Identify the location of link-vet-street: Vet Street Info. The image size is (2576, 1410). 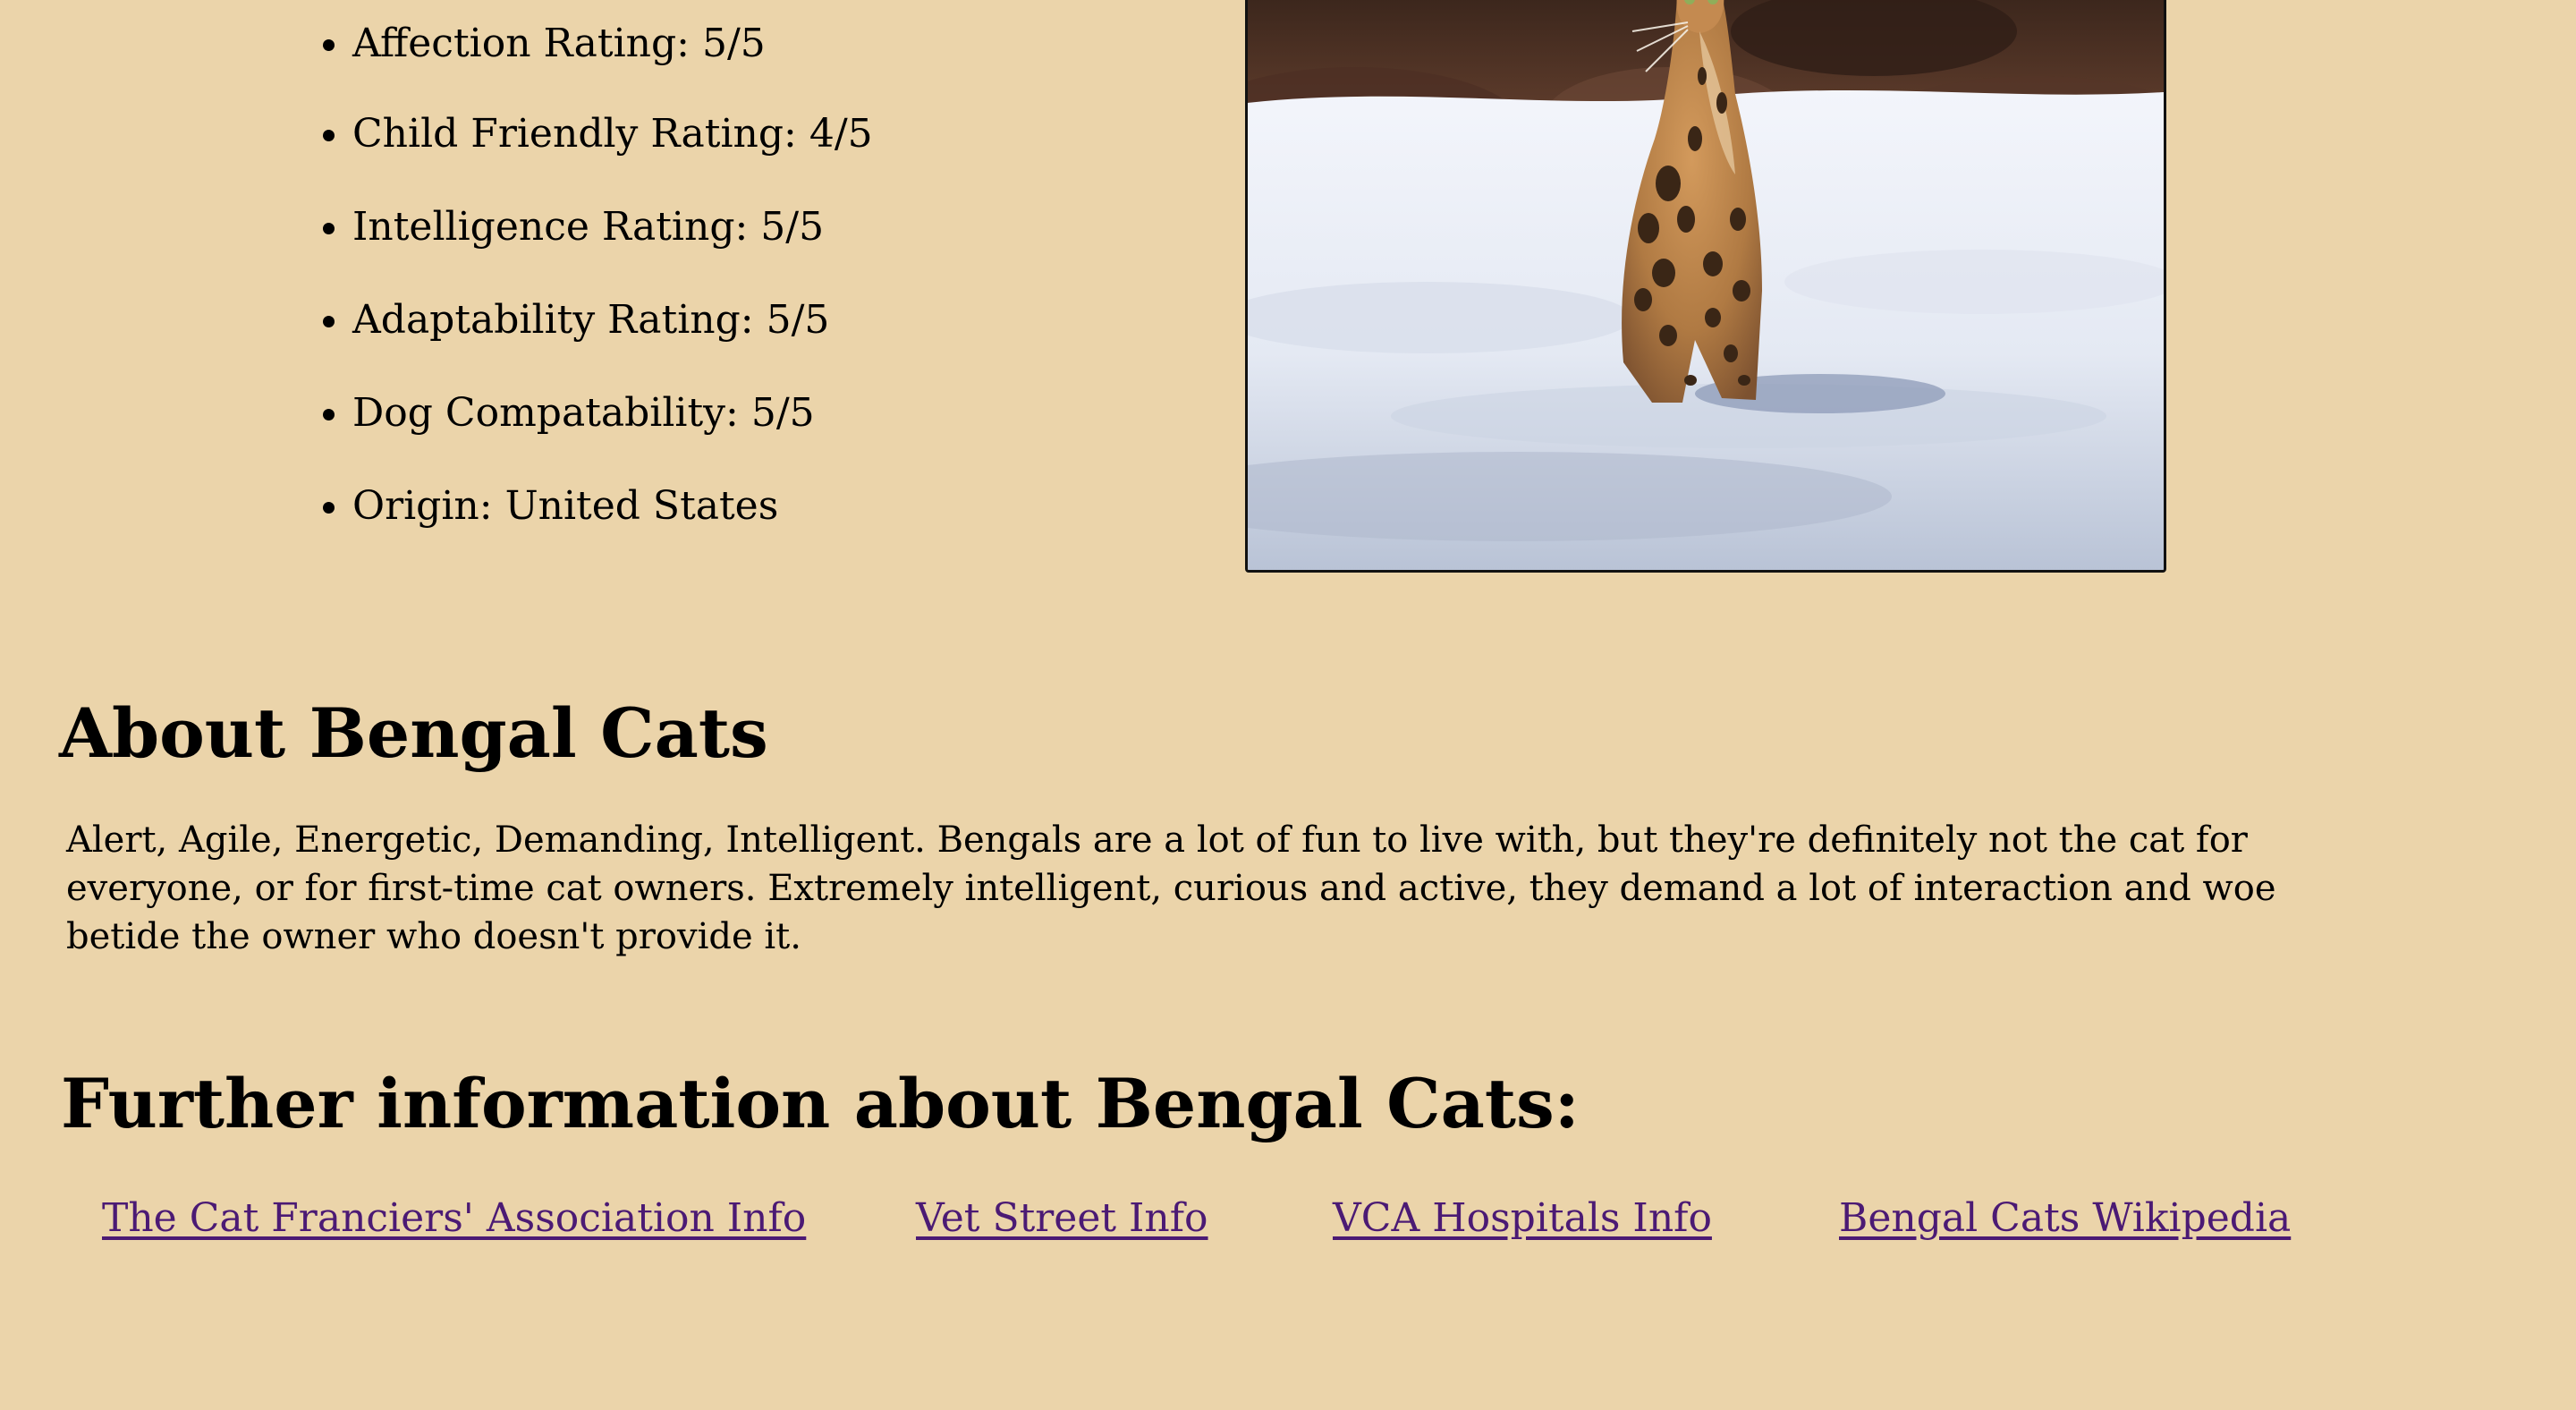
(1062, 1218).